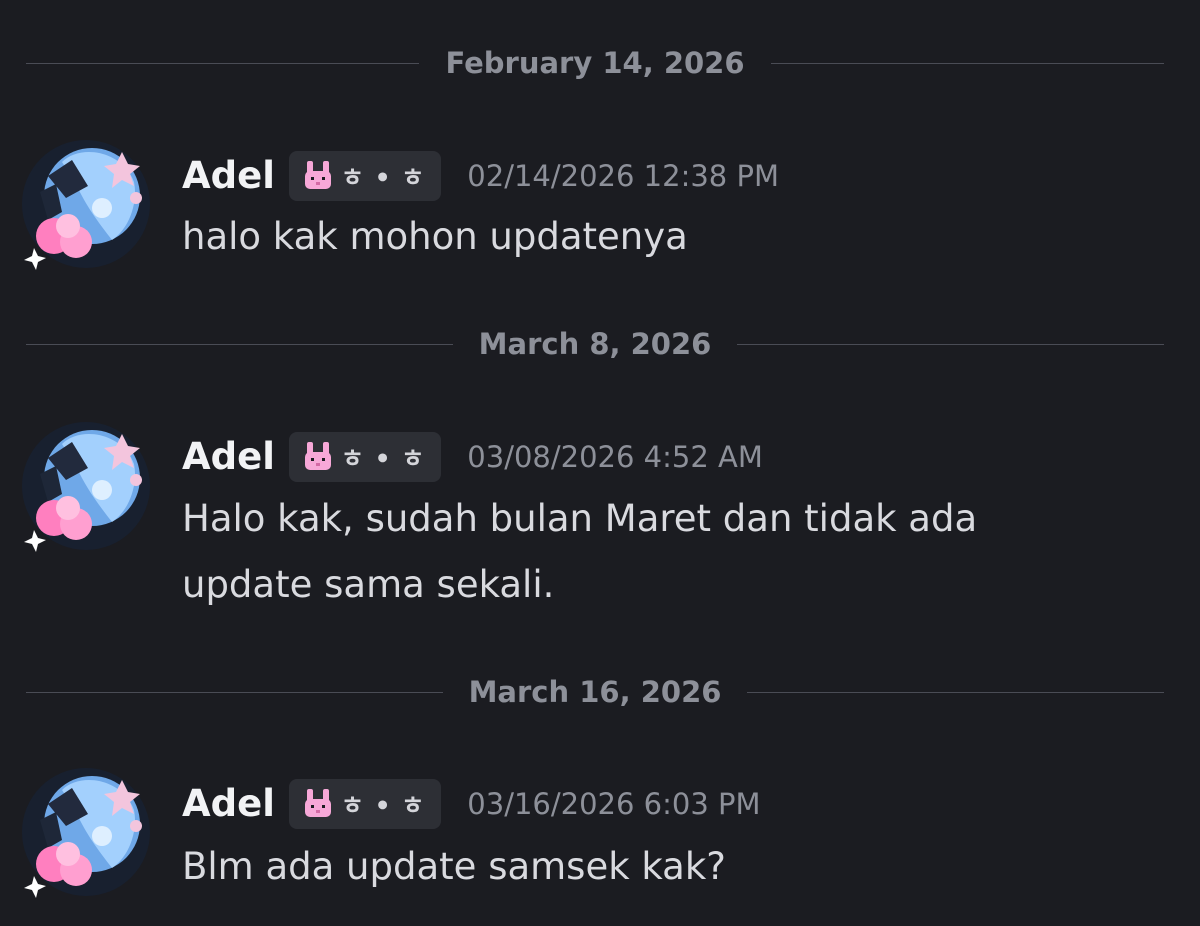 The image size is (1200, 926). I want to click on message-text: Blm ada update samsek kak?, so click(454, 866).